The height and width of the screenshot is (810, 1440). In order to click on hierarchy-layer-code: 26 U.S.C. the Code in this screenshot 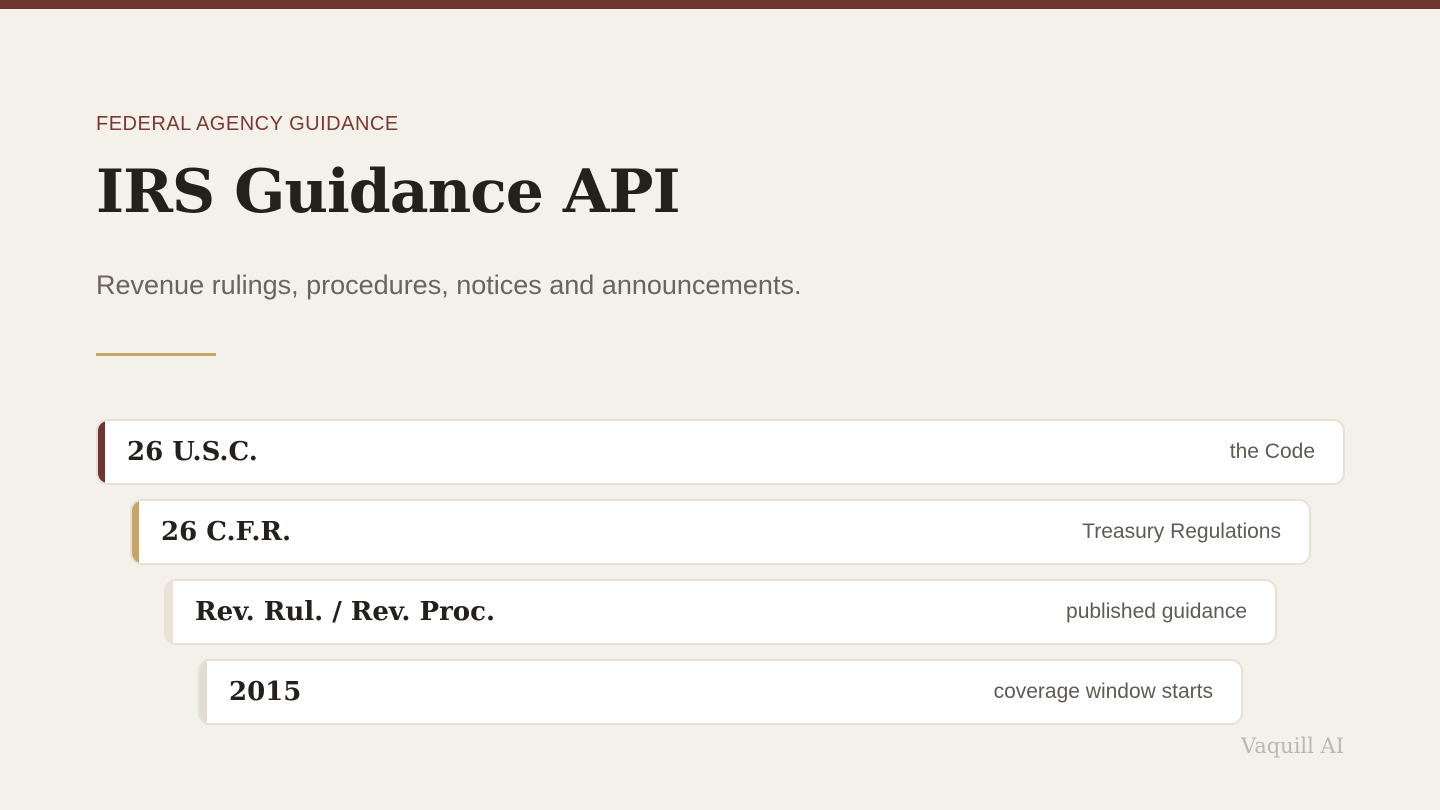, I will do `click(720, 452)`.